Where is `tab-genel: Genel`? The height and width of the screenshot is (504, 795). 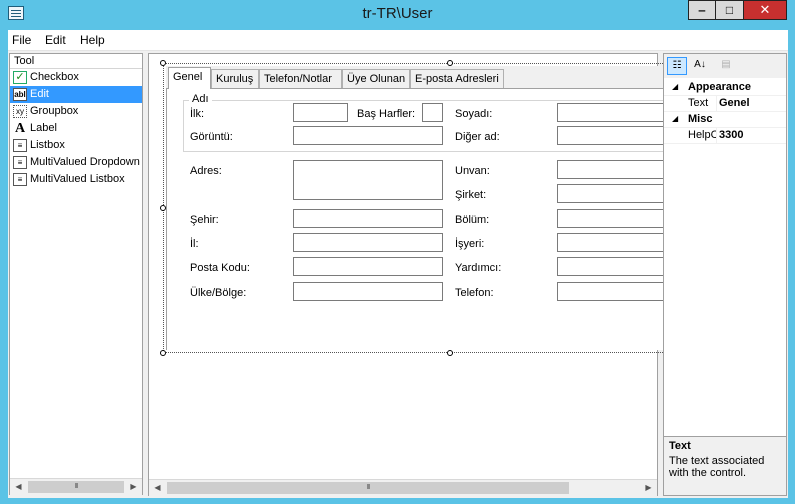
tab-genel: Genel is located at coordinates (189, 78).